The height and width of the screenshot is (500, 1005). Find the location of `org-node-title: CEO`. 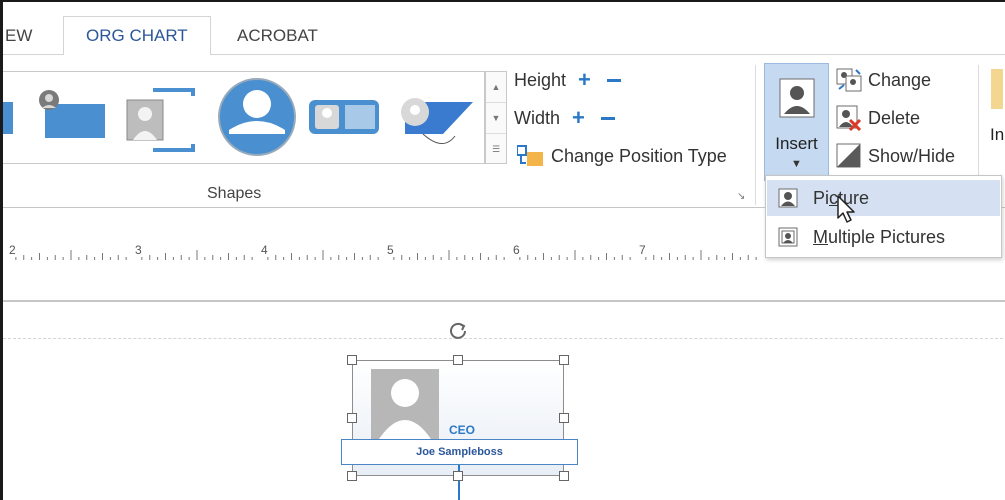

org-node-title: CEO is located at coordinates (462, 430).